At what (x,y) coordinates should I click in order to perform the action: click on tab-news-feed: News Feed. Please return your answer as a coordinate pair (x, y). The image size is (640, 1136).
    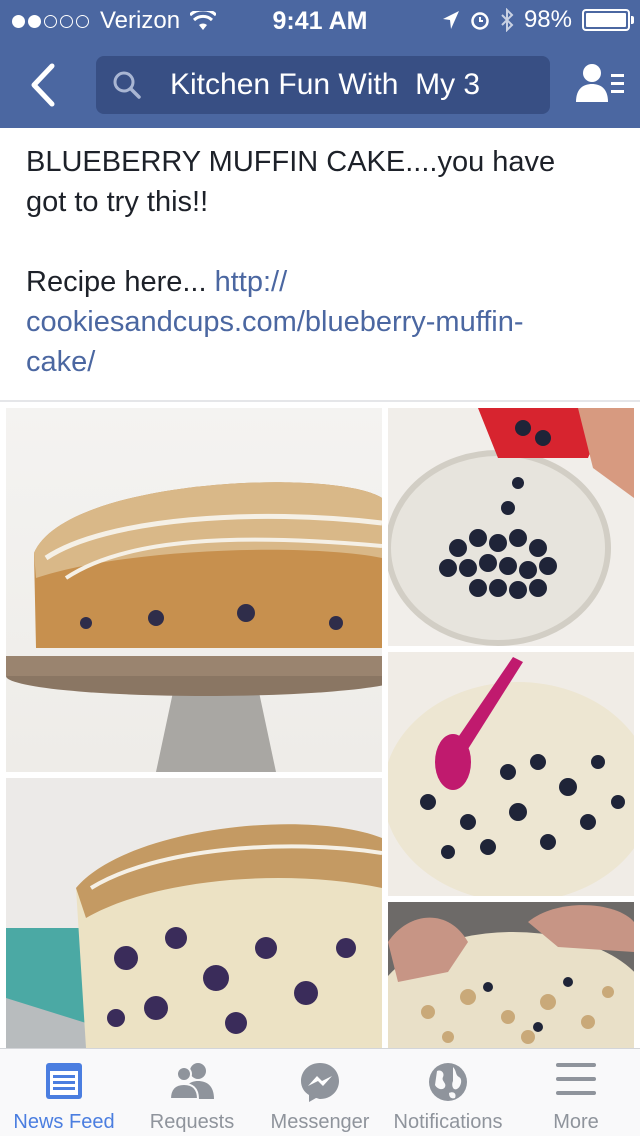
    Looking at the image, I should click on (64, 1092).